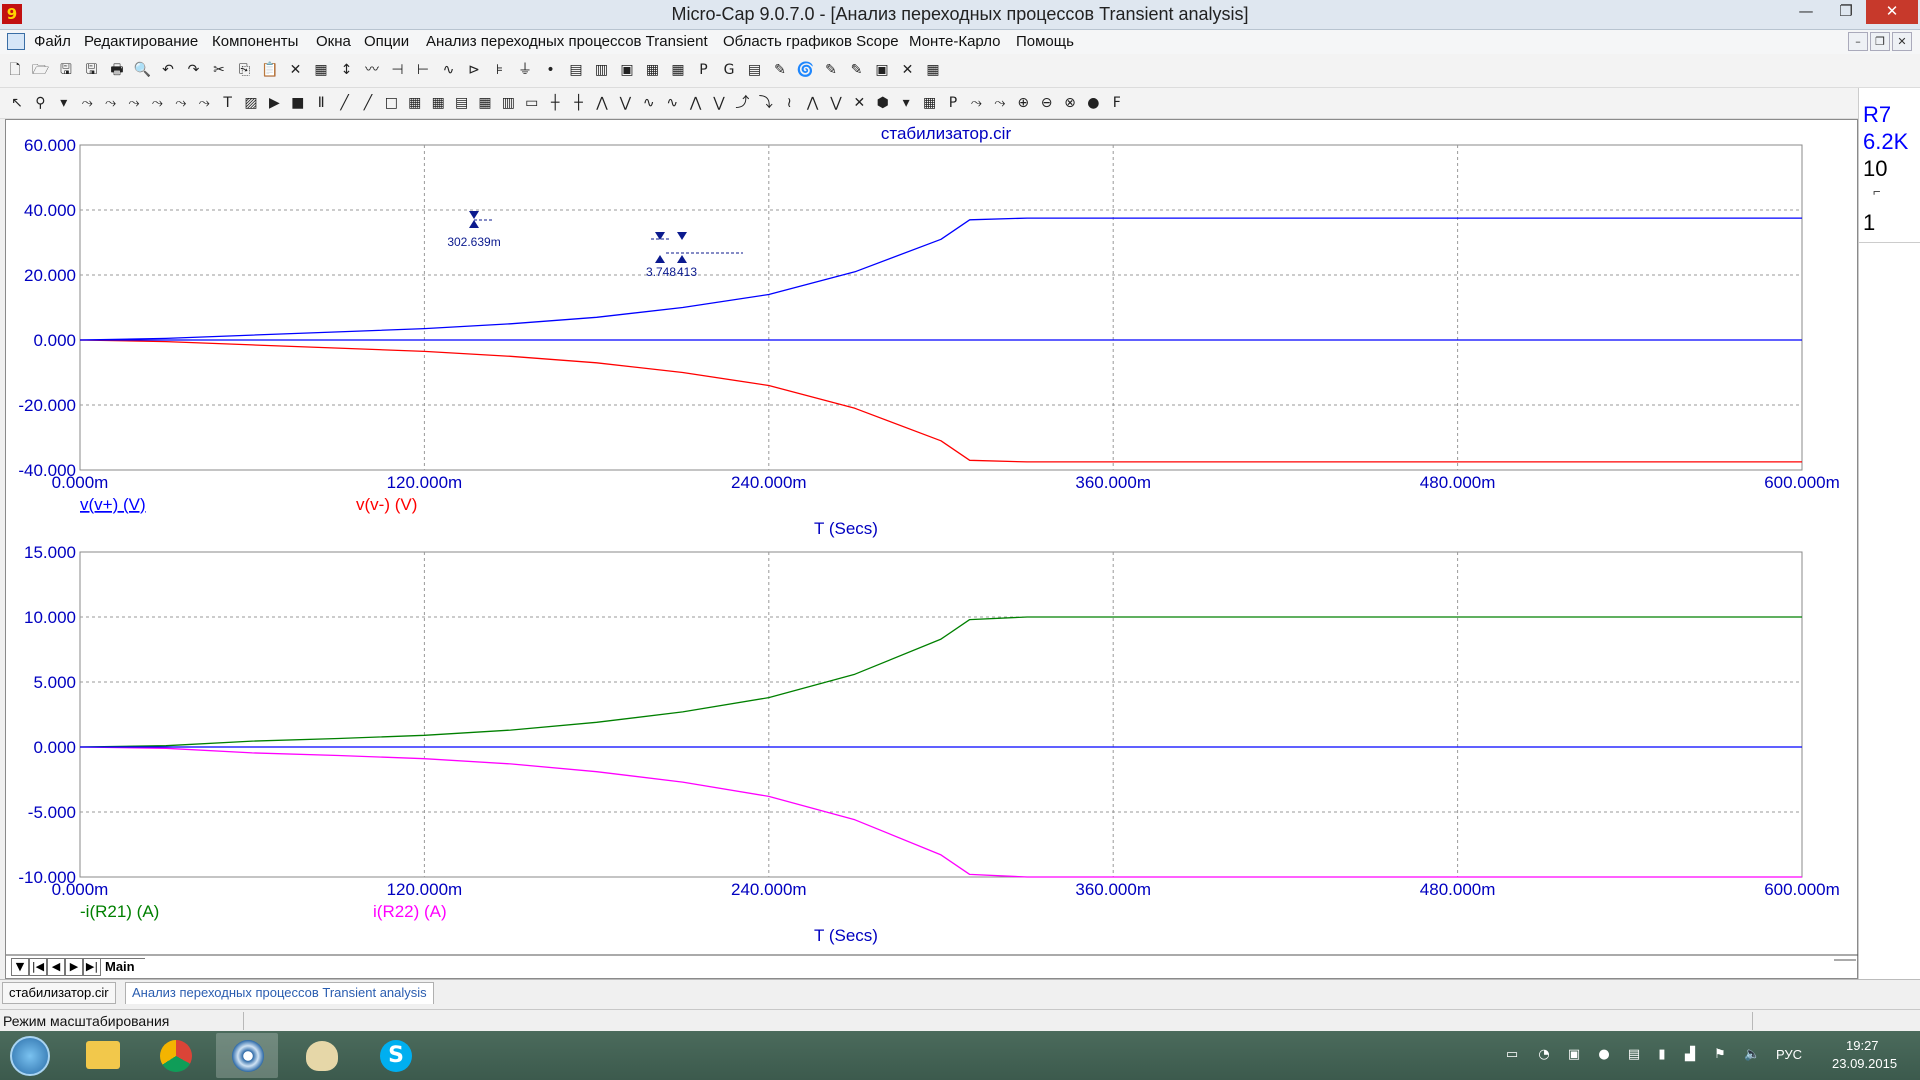 The height and width of the screenshot is (1080, 1920). Describe the element at coordinates (1070, 103) in the screenshot. I see `zoom-fit-icon: ⊗` at that location.